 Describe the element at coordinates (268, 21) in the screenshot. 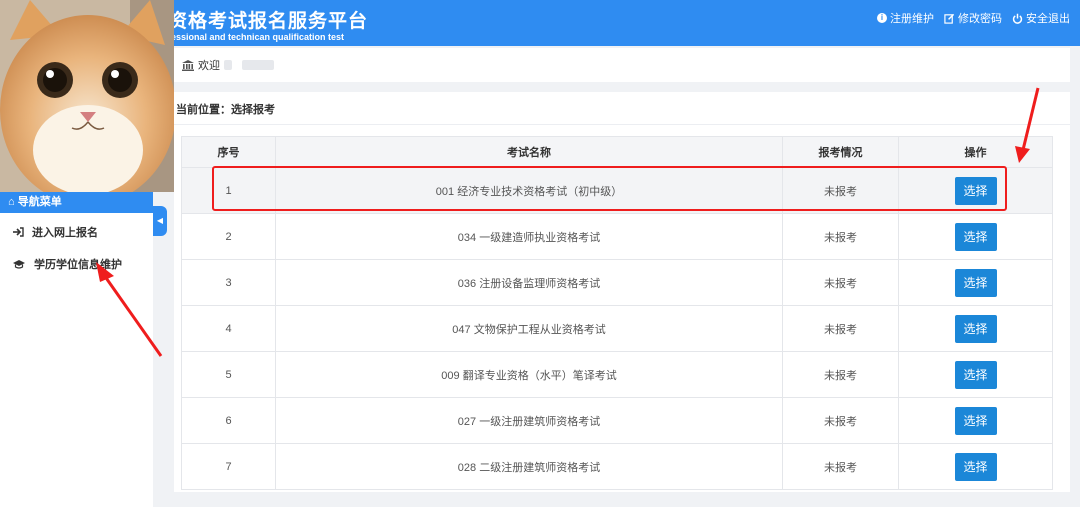

I see `site-title: 资格考试报名服务平台` at that location.